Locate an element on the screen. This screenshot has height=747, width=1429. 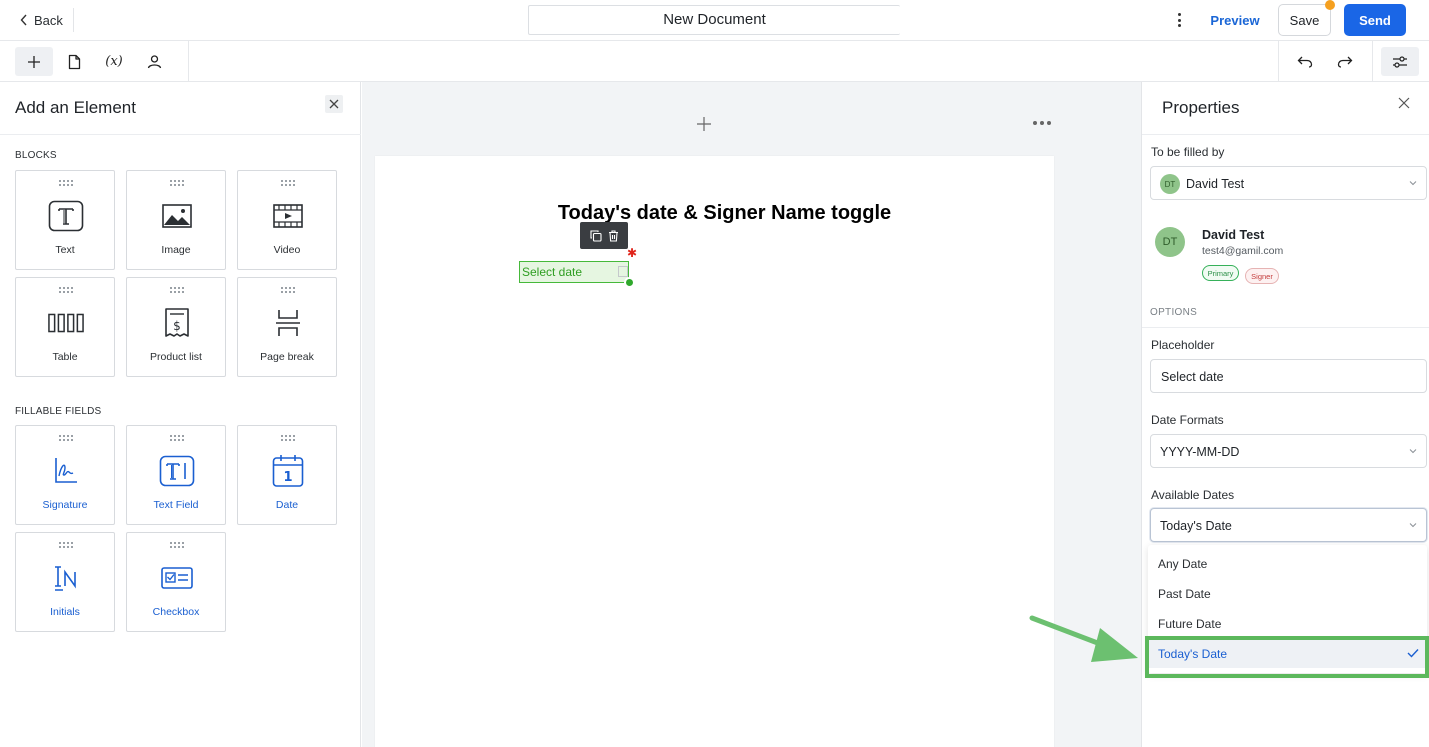
back-button: Back is located at coordinates (41, 20).